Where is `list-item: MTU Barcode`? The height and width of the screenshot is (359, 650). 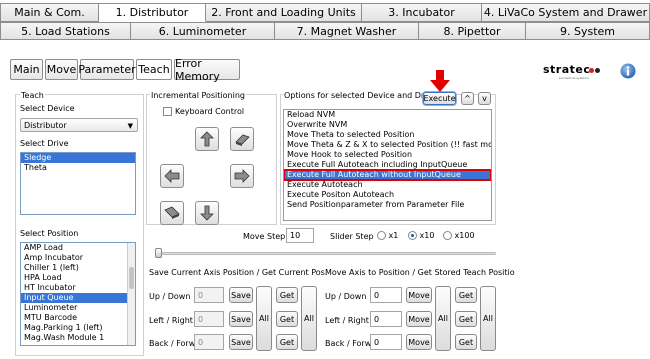
list-item: MTU Barcode is located at coordinates (78, 318).